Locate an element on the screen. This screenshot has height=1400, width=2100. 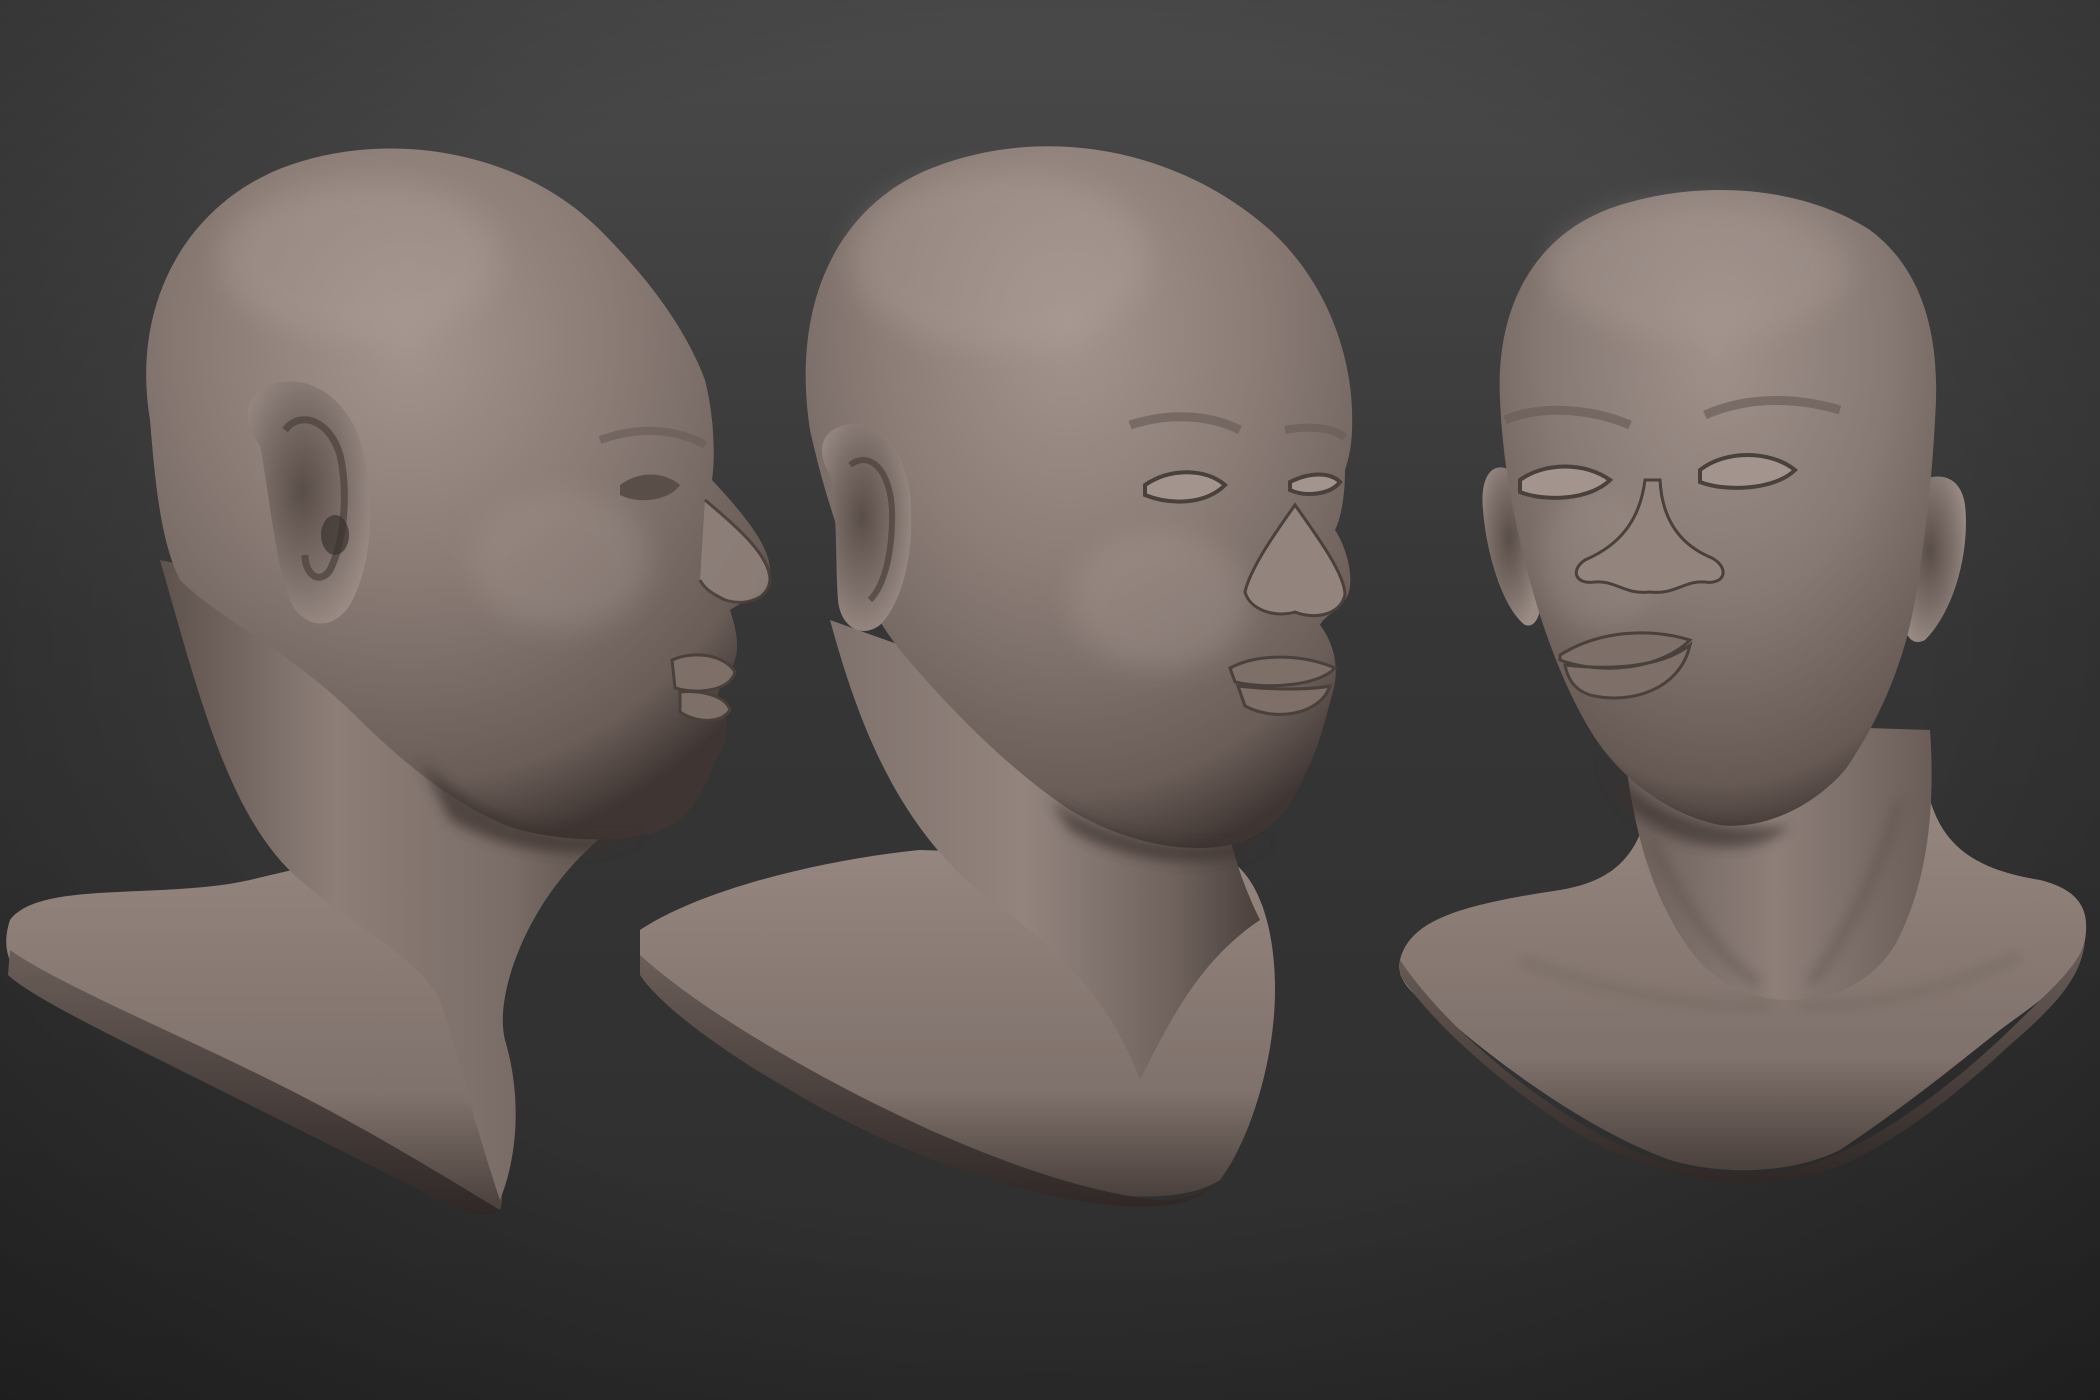
bust-1-cheek-highlight is located at coordinates (560, 560).